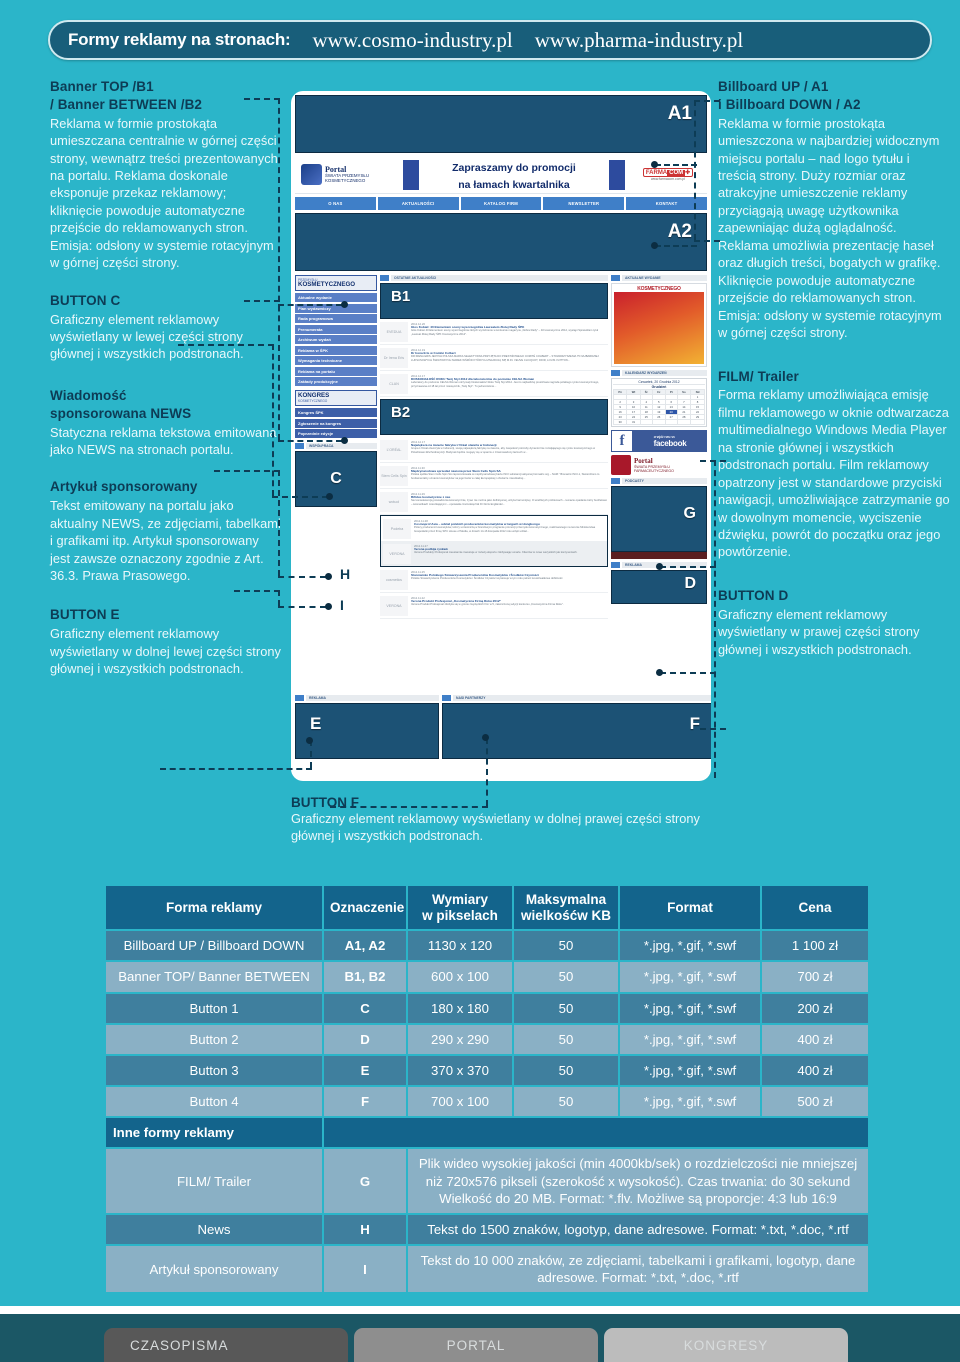  I want to click on cal-day: 30, so click(620, 422).